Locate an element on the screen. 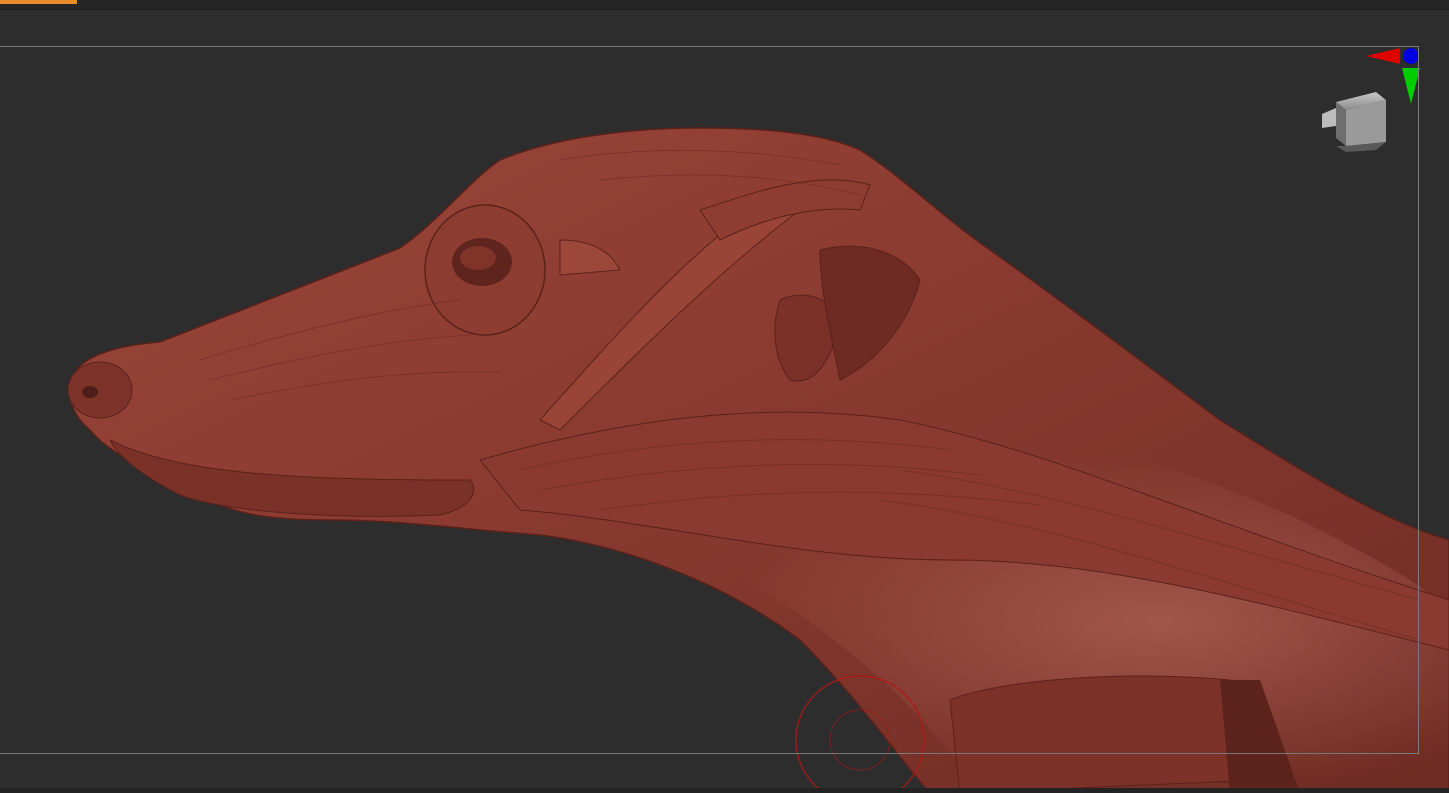 Image resolution: width=1449 pixels, height=793 pixels. bottom-shelf is located at coordinates (724, 790).